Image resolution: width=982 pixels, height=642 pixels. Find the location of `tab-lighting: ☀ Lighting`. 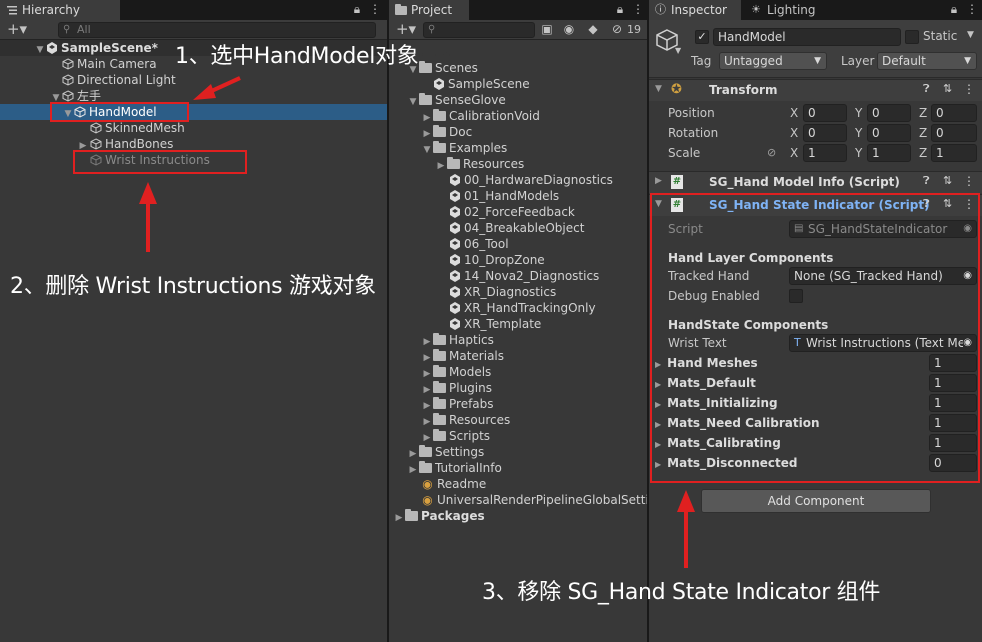

tab-lighting: ☀ Lighting is located at coordinates (785, 10).